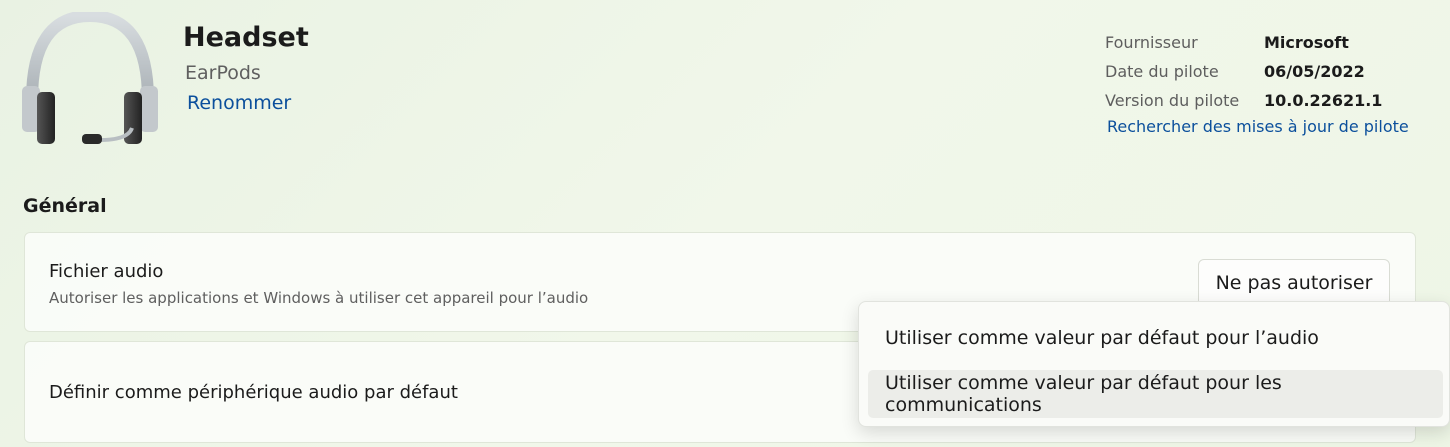  Describe the element at coordinates (239, 103) in the screenshot. I see `rename-link: Renommer` at that location.